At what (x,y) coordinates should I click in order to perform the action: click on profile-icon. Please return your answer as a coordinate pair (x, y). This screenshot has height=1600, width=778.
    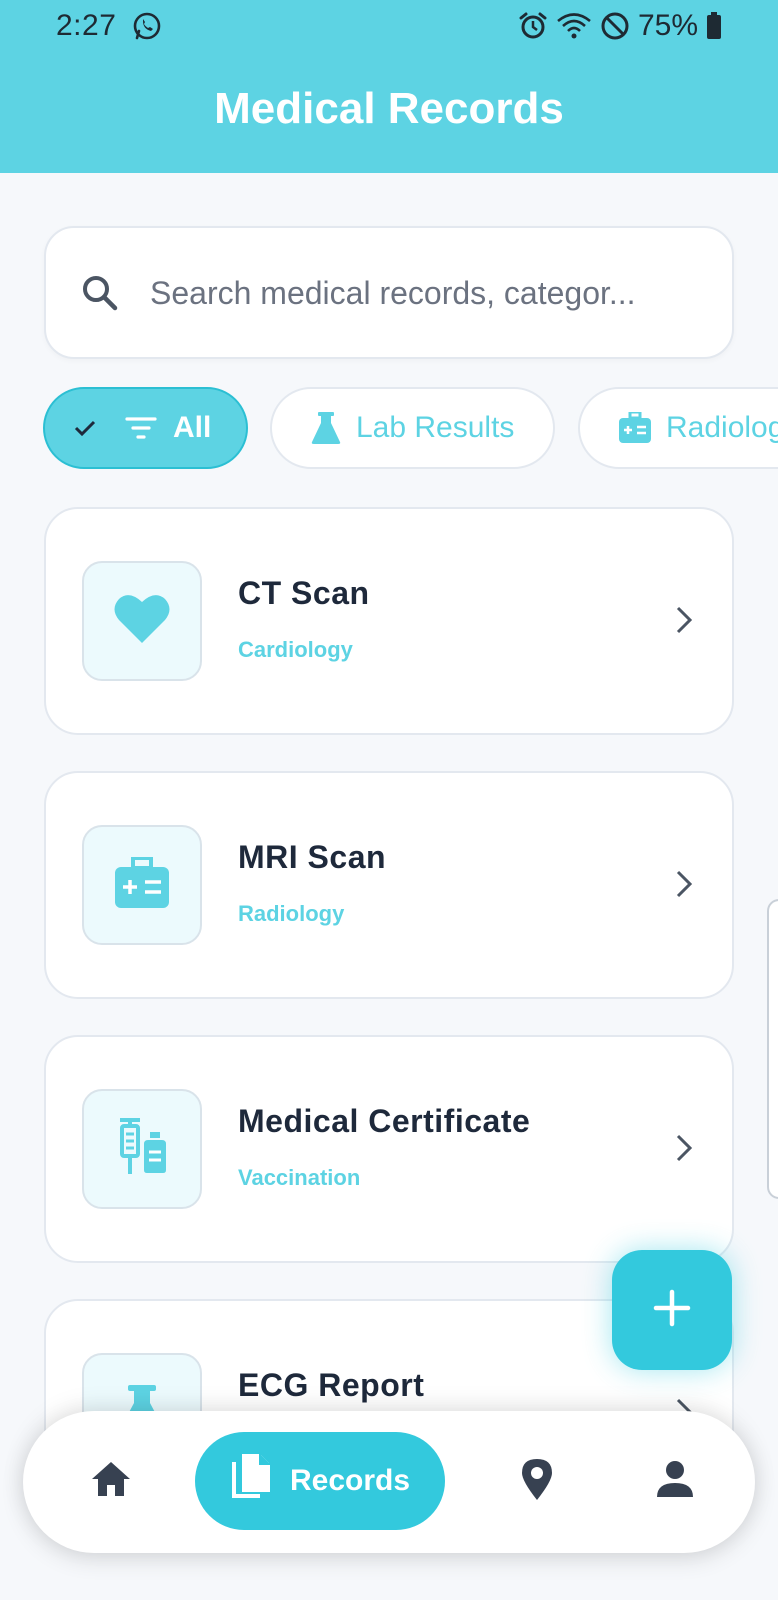
    Looking at the image, I should click on (675, 1481).